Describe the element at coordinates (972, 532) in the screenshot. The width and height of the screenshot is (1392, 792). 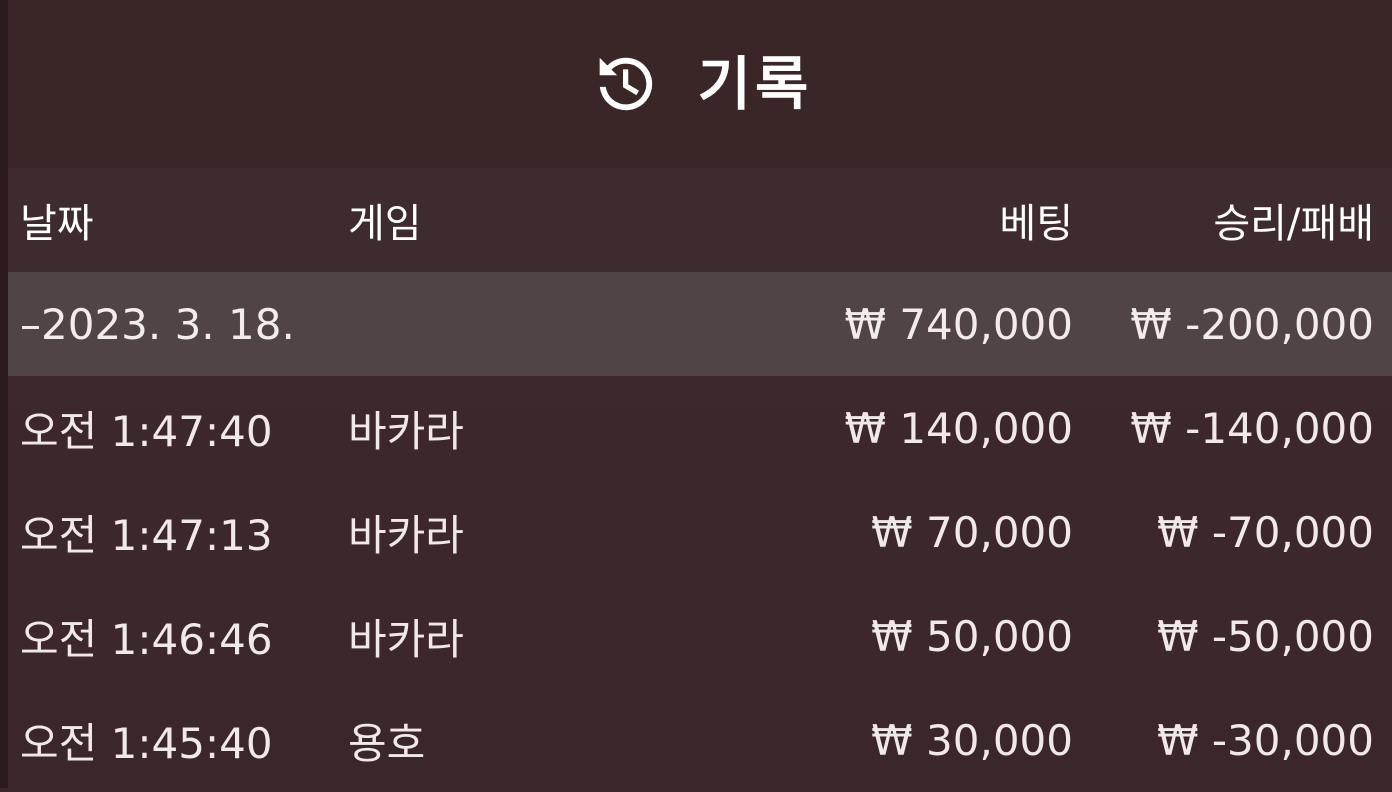
I see `row-bet: ₩ 70,000` at that location.